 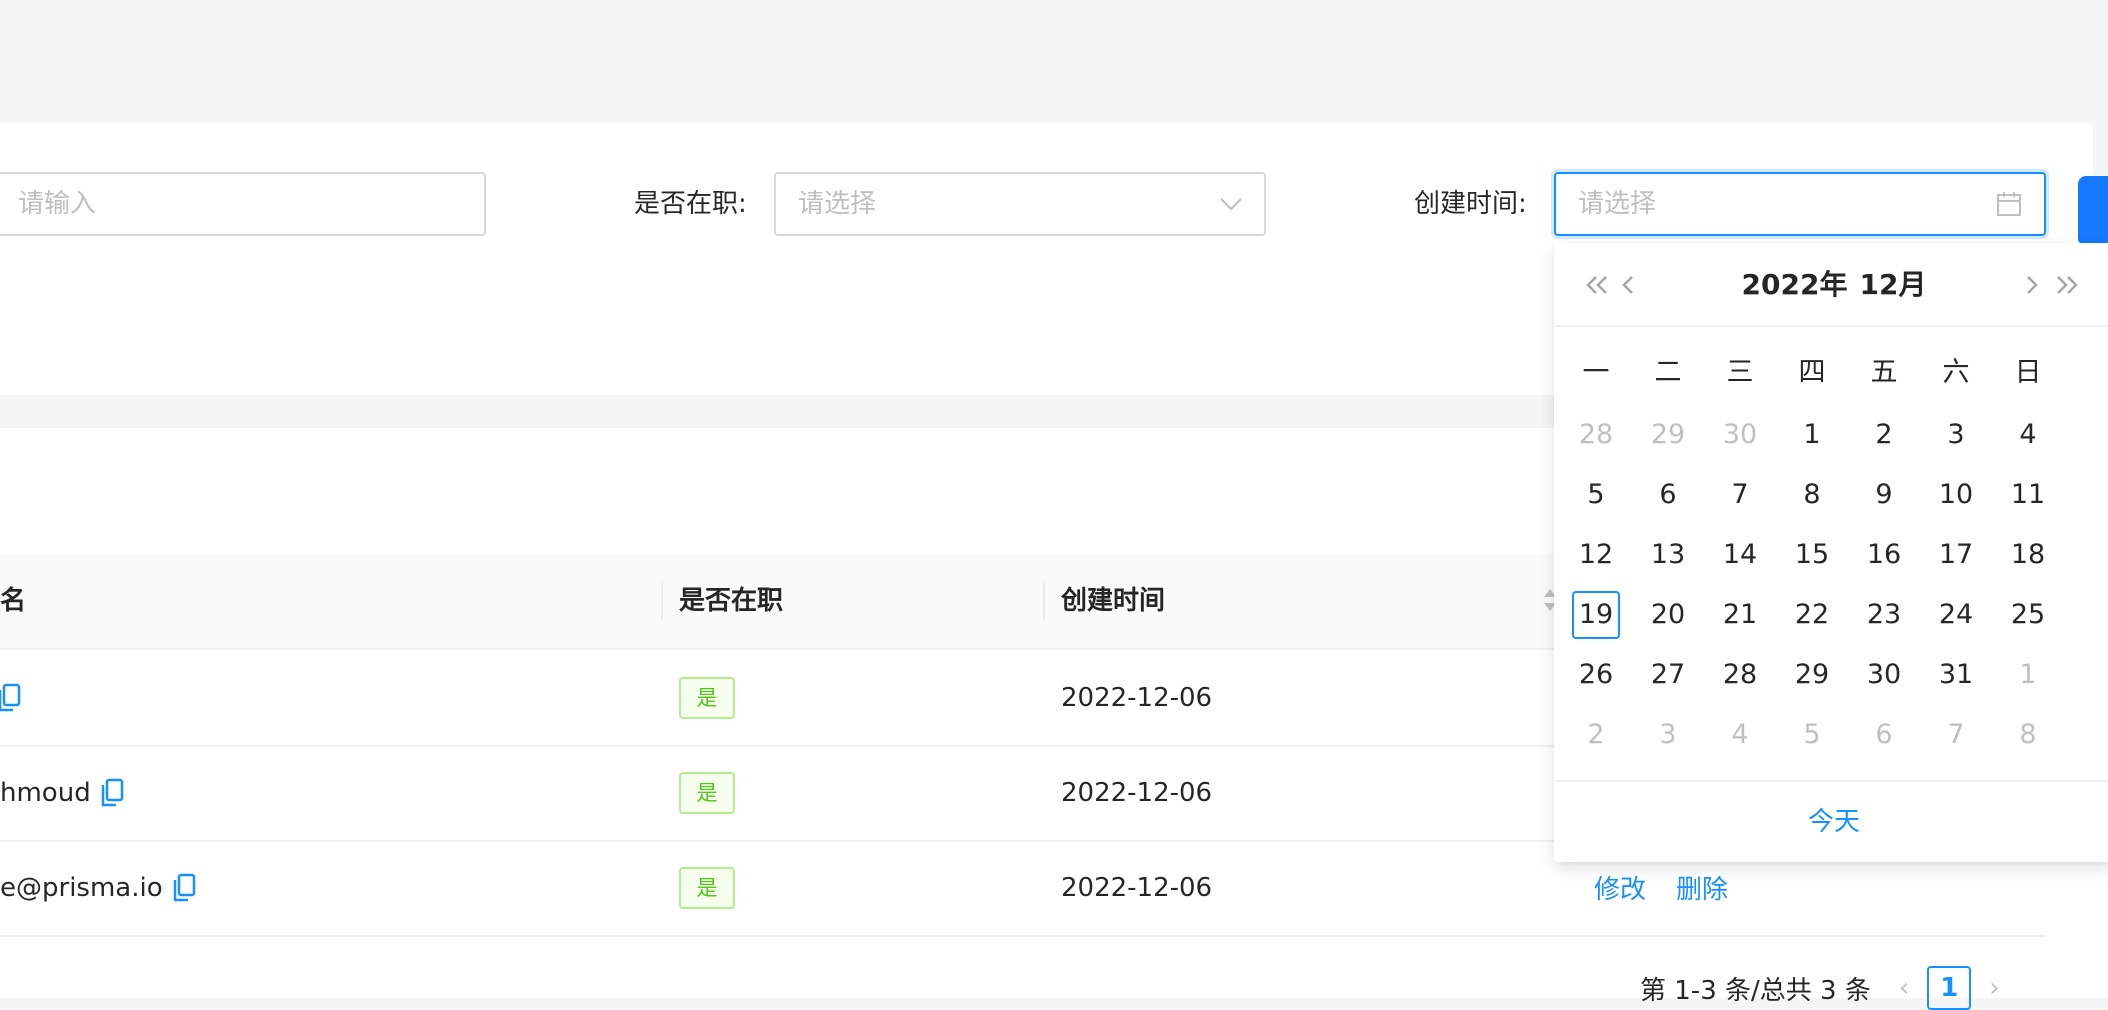 What do you see at coordinates (1884, 555) in the screenshot?
I see `calendar-day-cell: 16` at bounding box center [1884, 555].